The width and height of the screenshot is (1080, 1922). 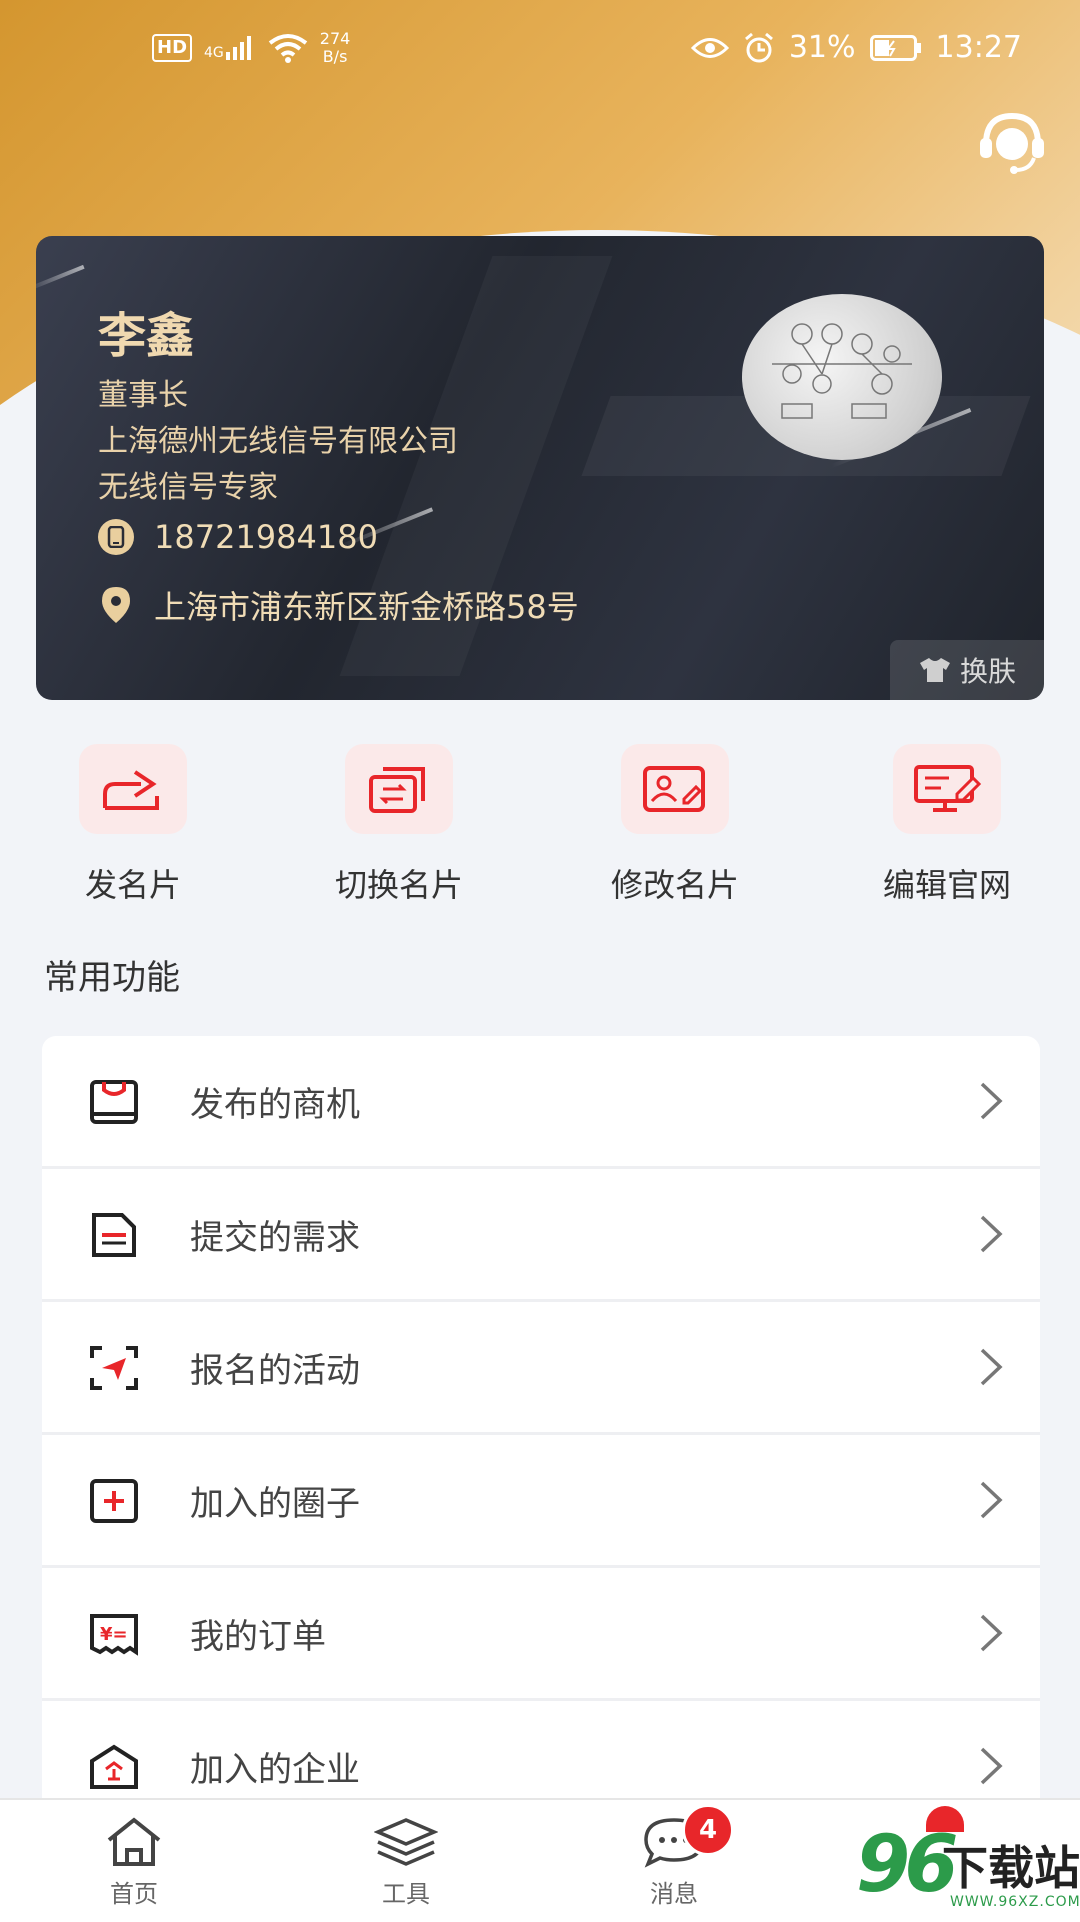 I want to click on list-item-label: 报名的活动, so click(x=275, y=1370).